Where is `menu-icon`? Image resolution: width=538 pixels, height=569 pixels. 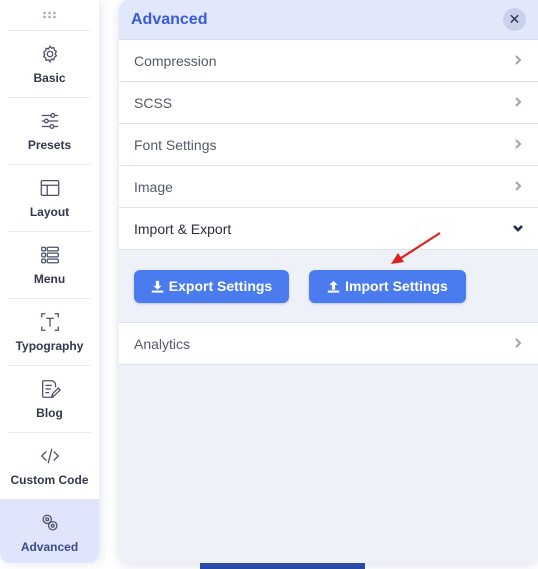 menu-icon is located at coordinates (50, 255).